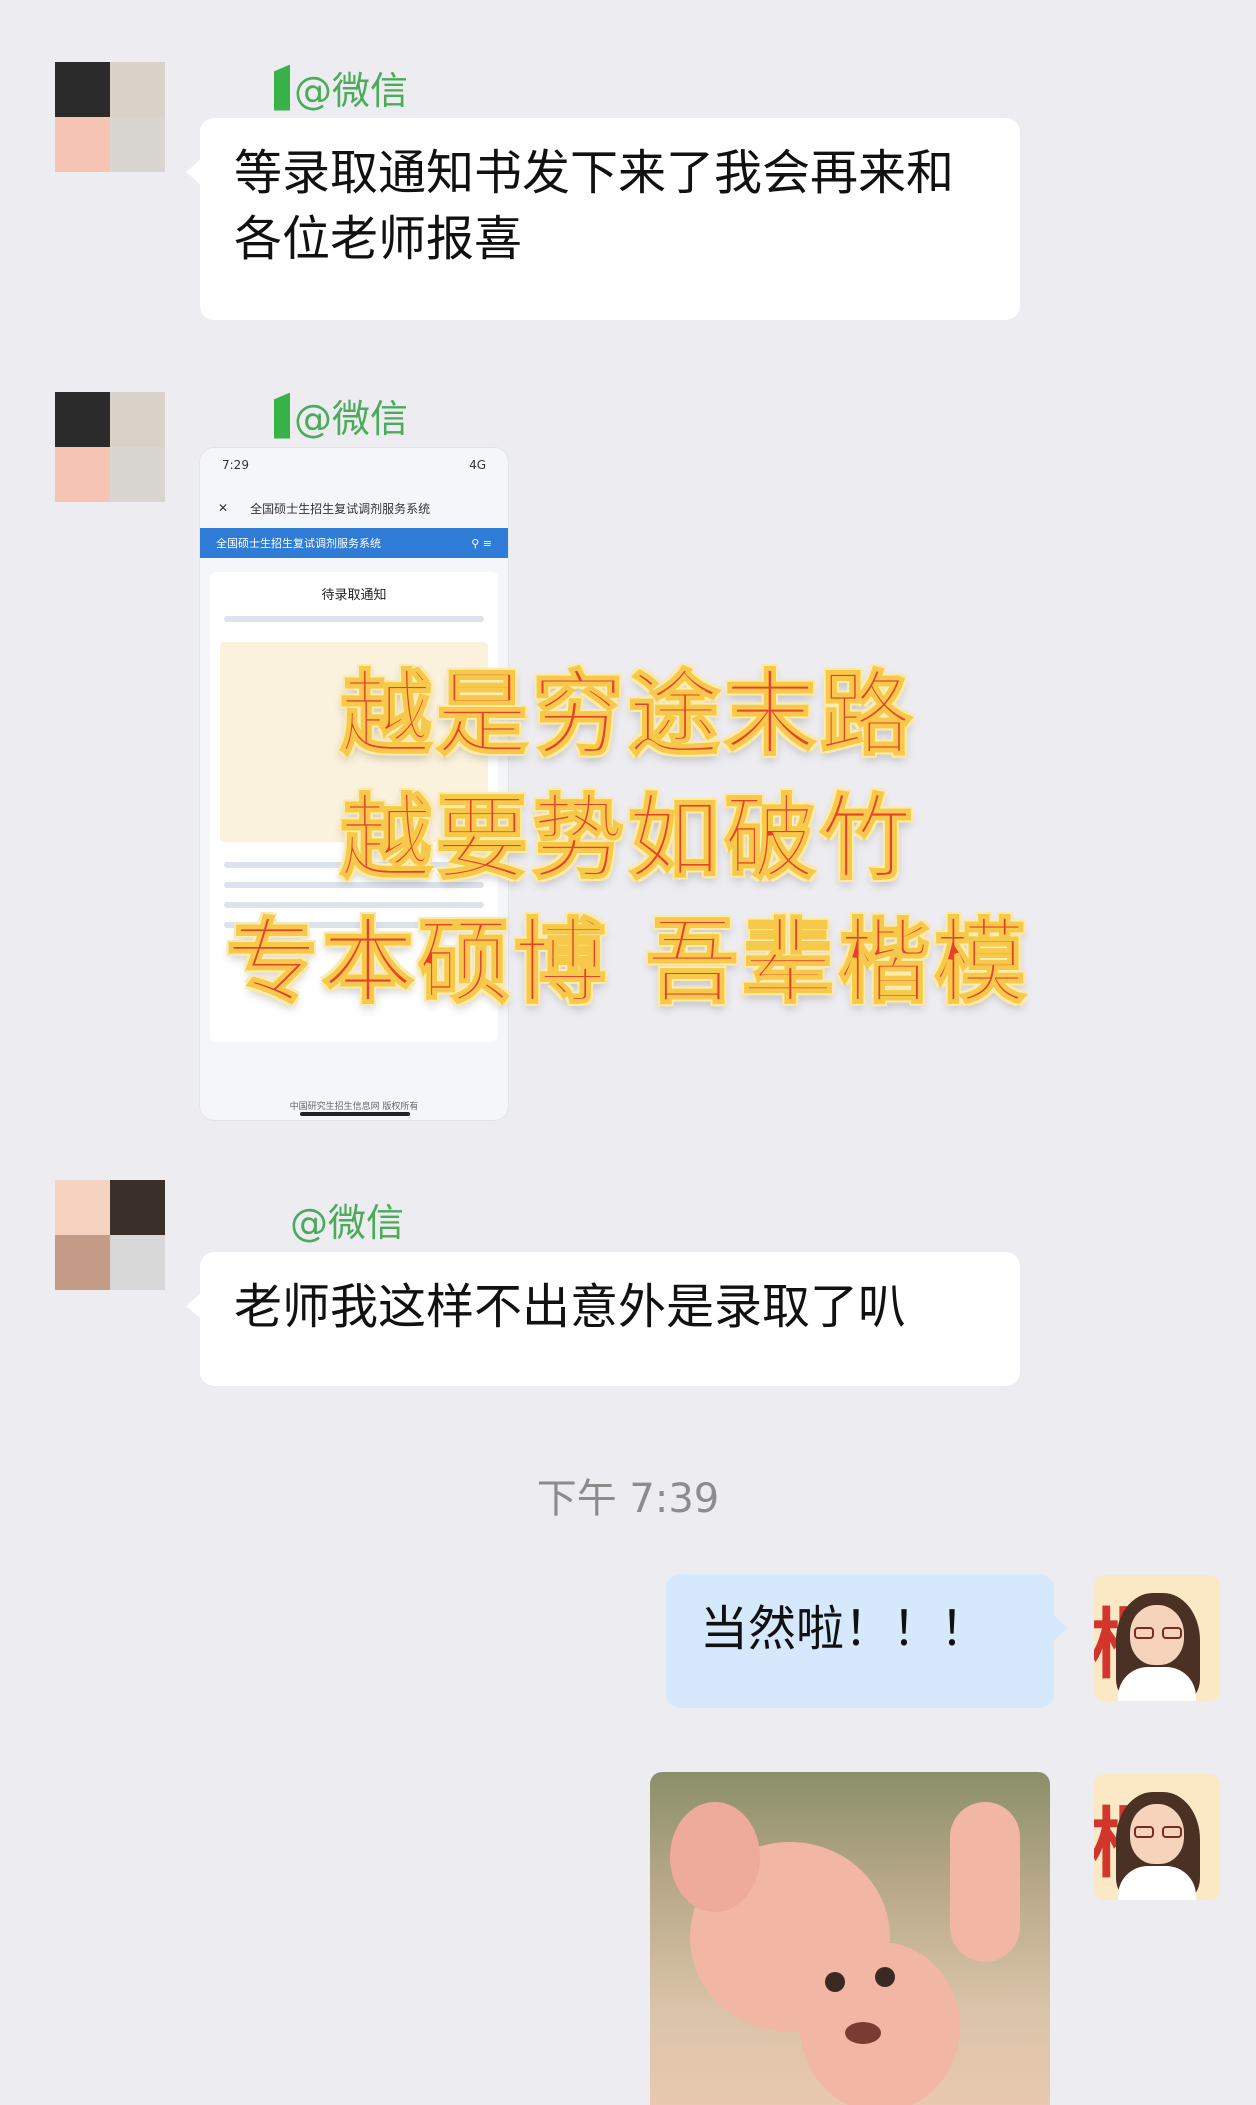 The image size is (1256, 2105). I want to click on message-text: 等录取通知书发下来了我会再来和各位老师报喜, so click(594, 206).